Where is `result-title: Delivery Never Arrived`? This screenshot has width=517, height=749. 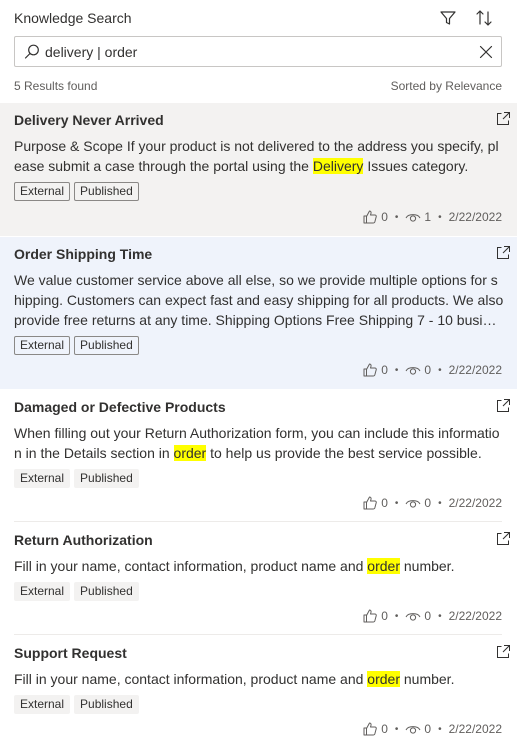 result-title: Delivery Never Arrived is located at coordinates (89, 120).